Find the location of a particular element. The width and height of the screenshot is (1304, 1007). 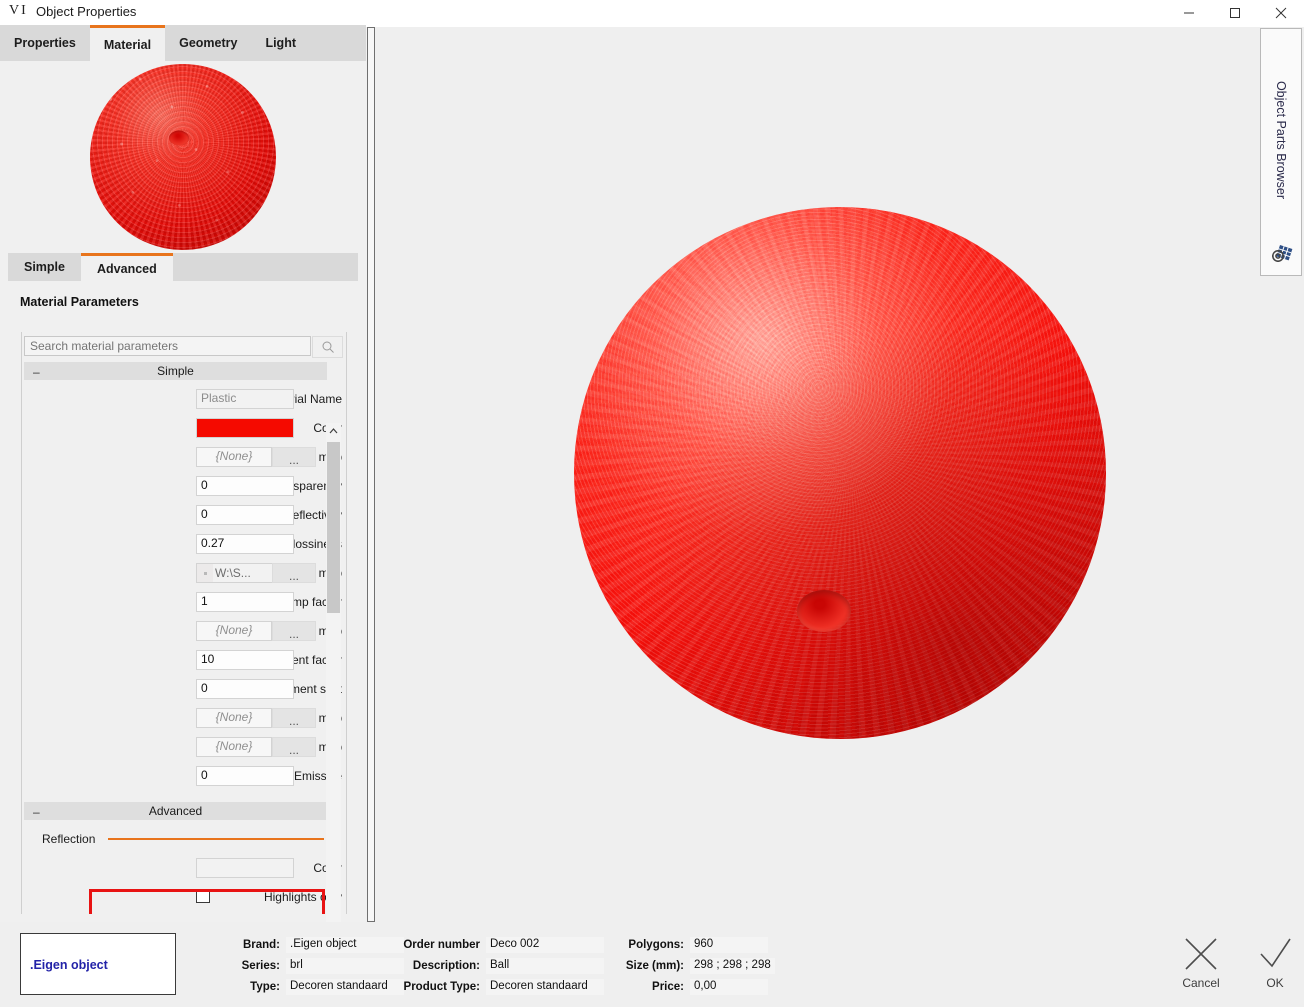

footer-info-label: Size (mm): is located at coordinates (654, 966).